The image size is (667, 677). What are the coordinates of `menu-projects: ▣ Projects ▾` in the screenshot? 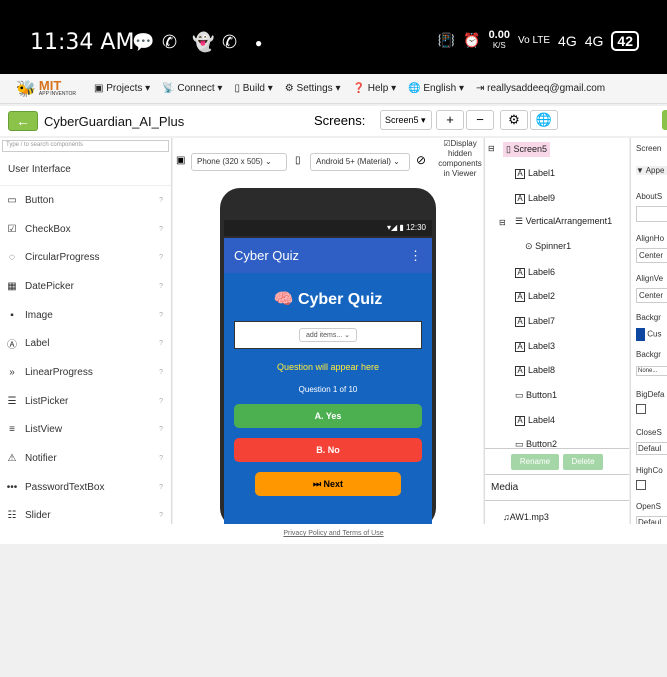 It's located at (122, 88).